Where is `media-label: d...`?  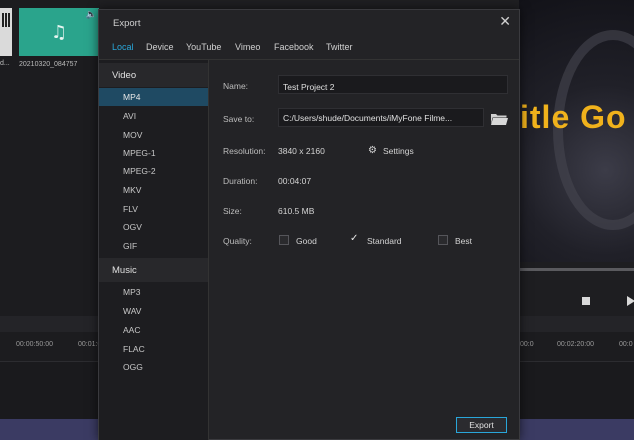 media-label: d... is located at coordinates (5, 63).